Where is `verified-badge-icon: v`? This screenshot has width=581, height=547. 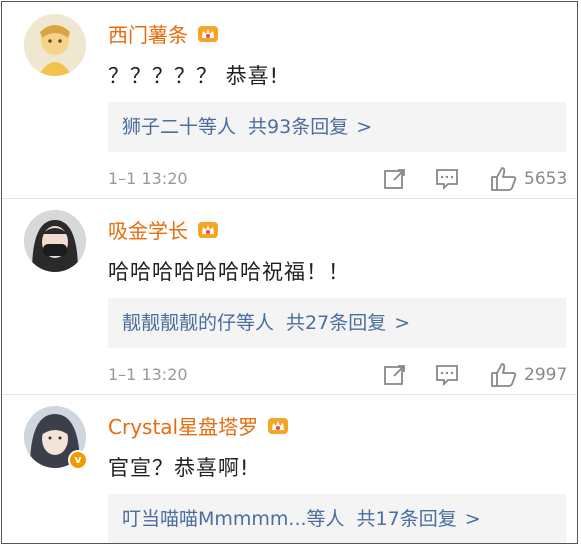
verified-badge-icon: v is located at coordinates (78, 460).